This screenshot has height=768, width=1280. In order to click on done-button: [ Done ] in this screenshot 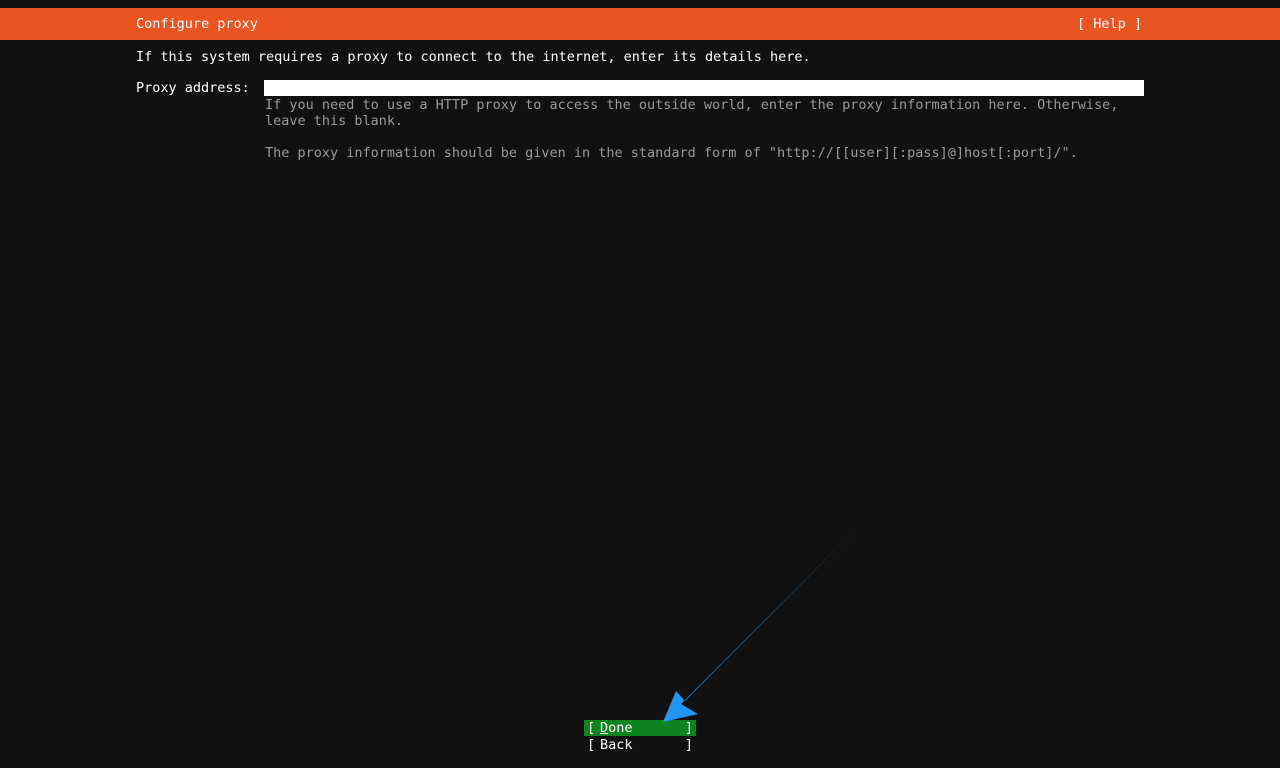, I will do `click(640, 728)`.